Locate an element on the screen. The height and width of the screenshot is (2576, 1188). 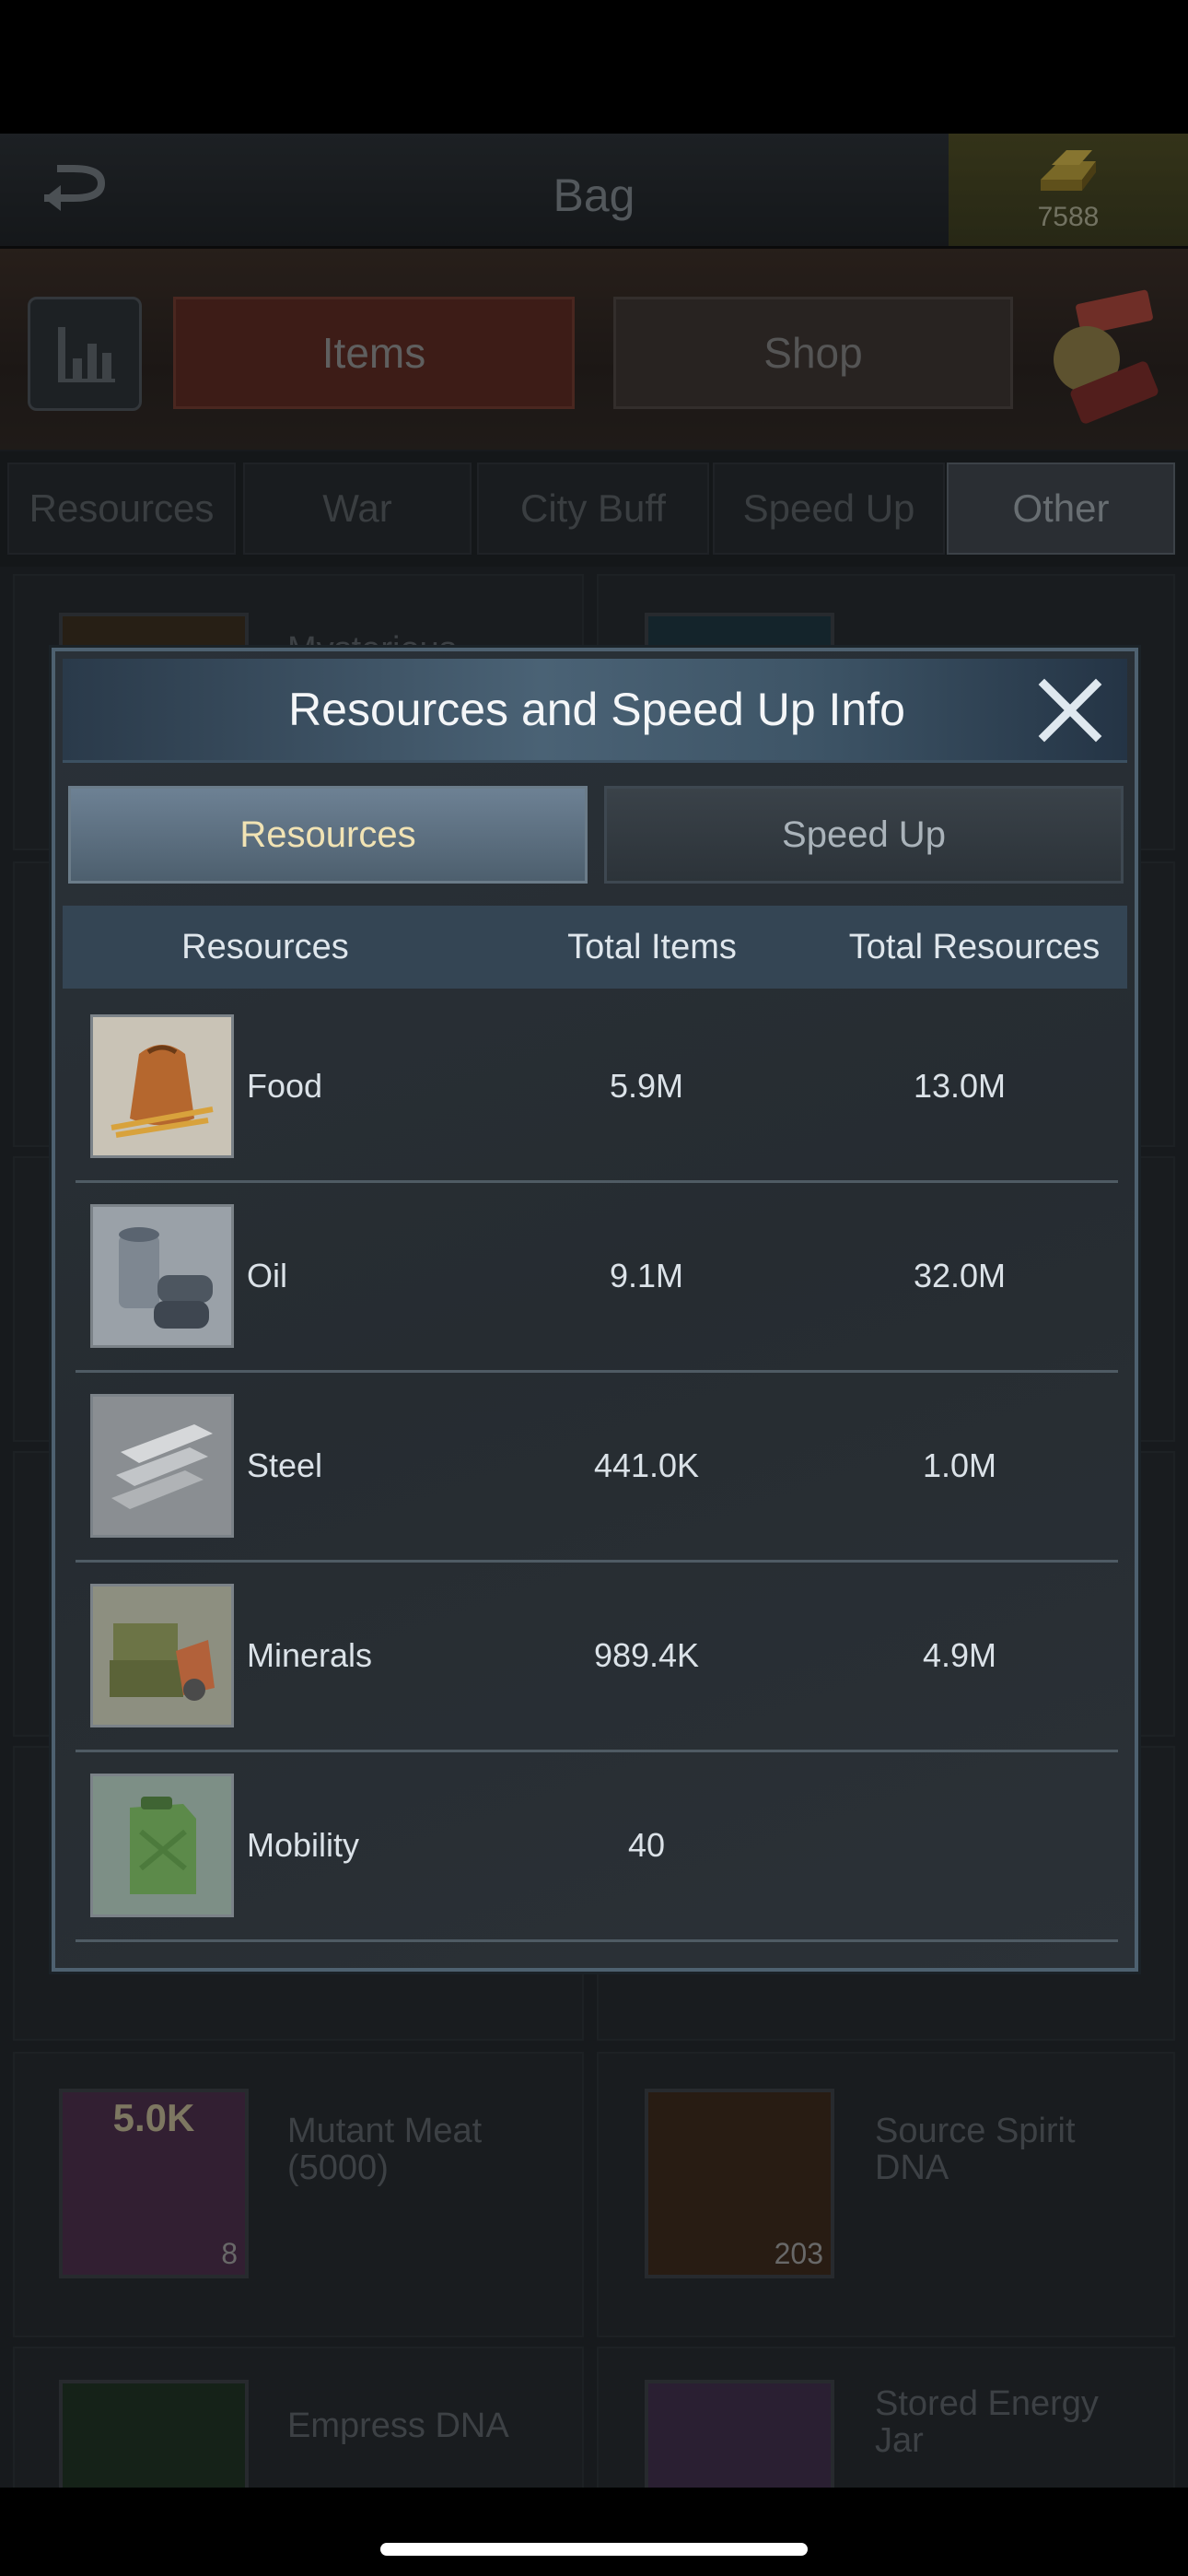
total-items: 5.9M is located at coordinates (646, 1086).